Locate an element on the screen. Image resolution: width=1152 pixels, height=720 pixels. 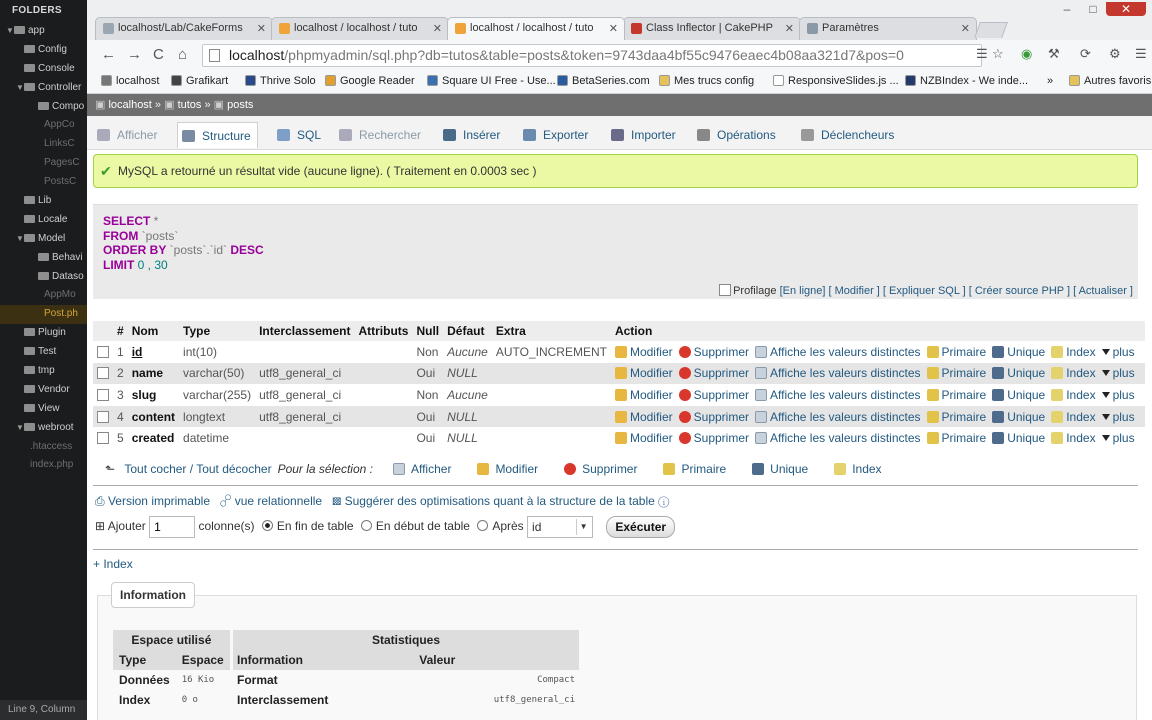
bulk-delete-button: Supprimer is located at coordinates (603, 469).